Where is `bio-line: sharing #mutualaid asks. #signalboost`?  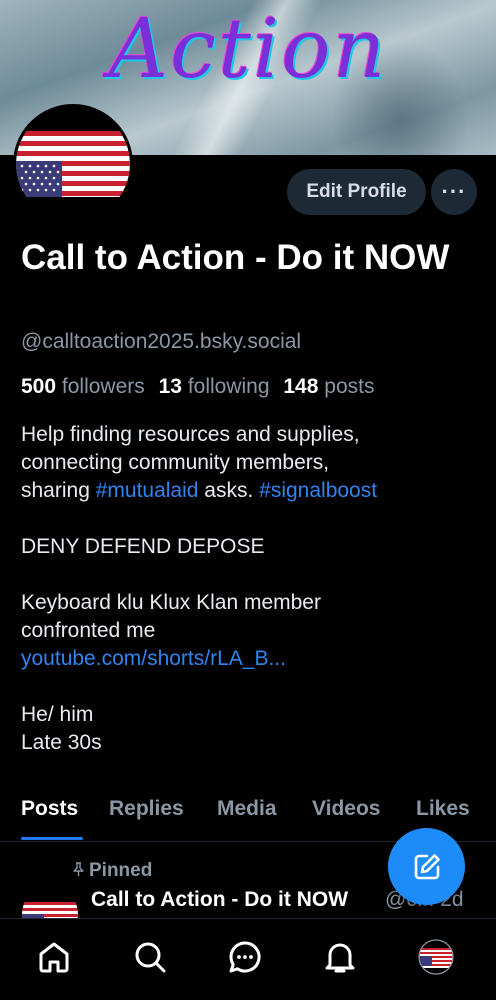 bio-line: sharing #mutualaid asks. #signalboost is located at coordinates (251, 491).